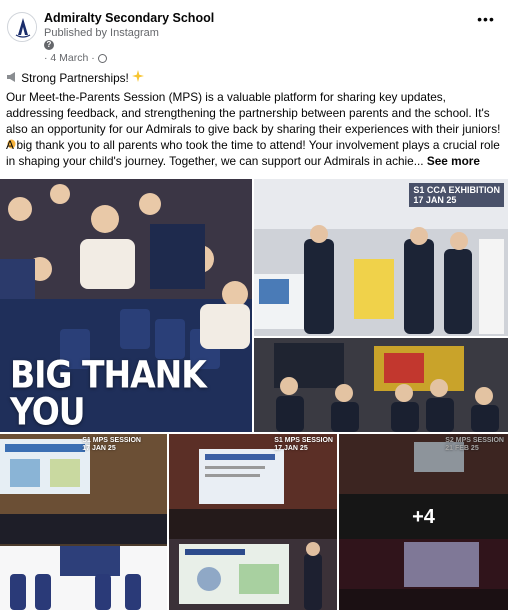 The width and height of the screenshot is (508, 610). I want to click on tile2-caption-line2: 17 JAN 25, so click(291, 448).